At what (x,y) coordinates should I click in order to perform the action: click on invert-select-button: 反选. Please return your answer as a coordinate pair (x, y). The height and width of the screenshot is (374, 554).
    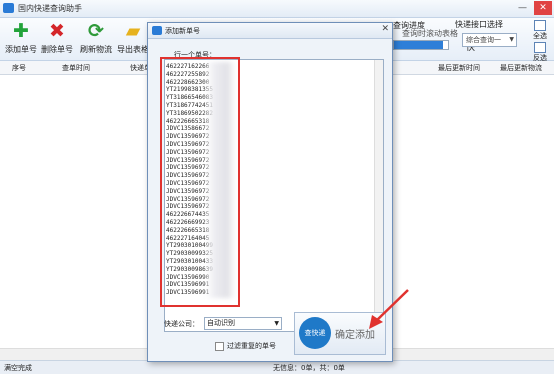
    Looking at the image, I should click on (540, 52).